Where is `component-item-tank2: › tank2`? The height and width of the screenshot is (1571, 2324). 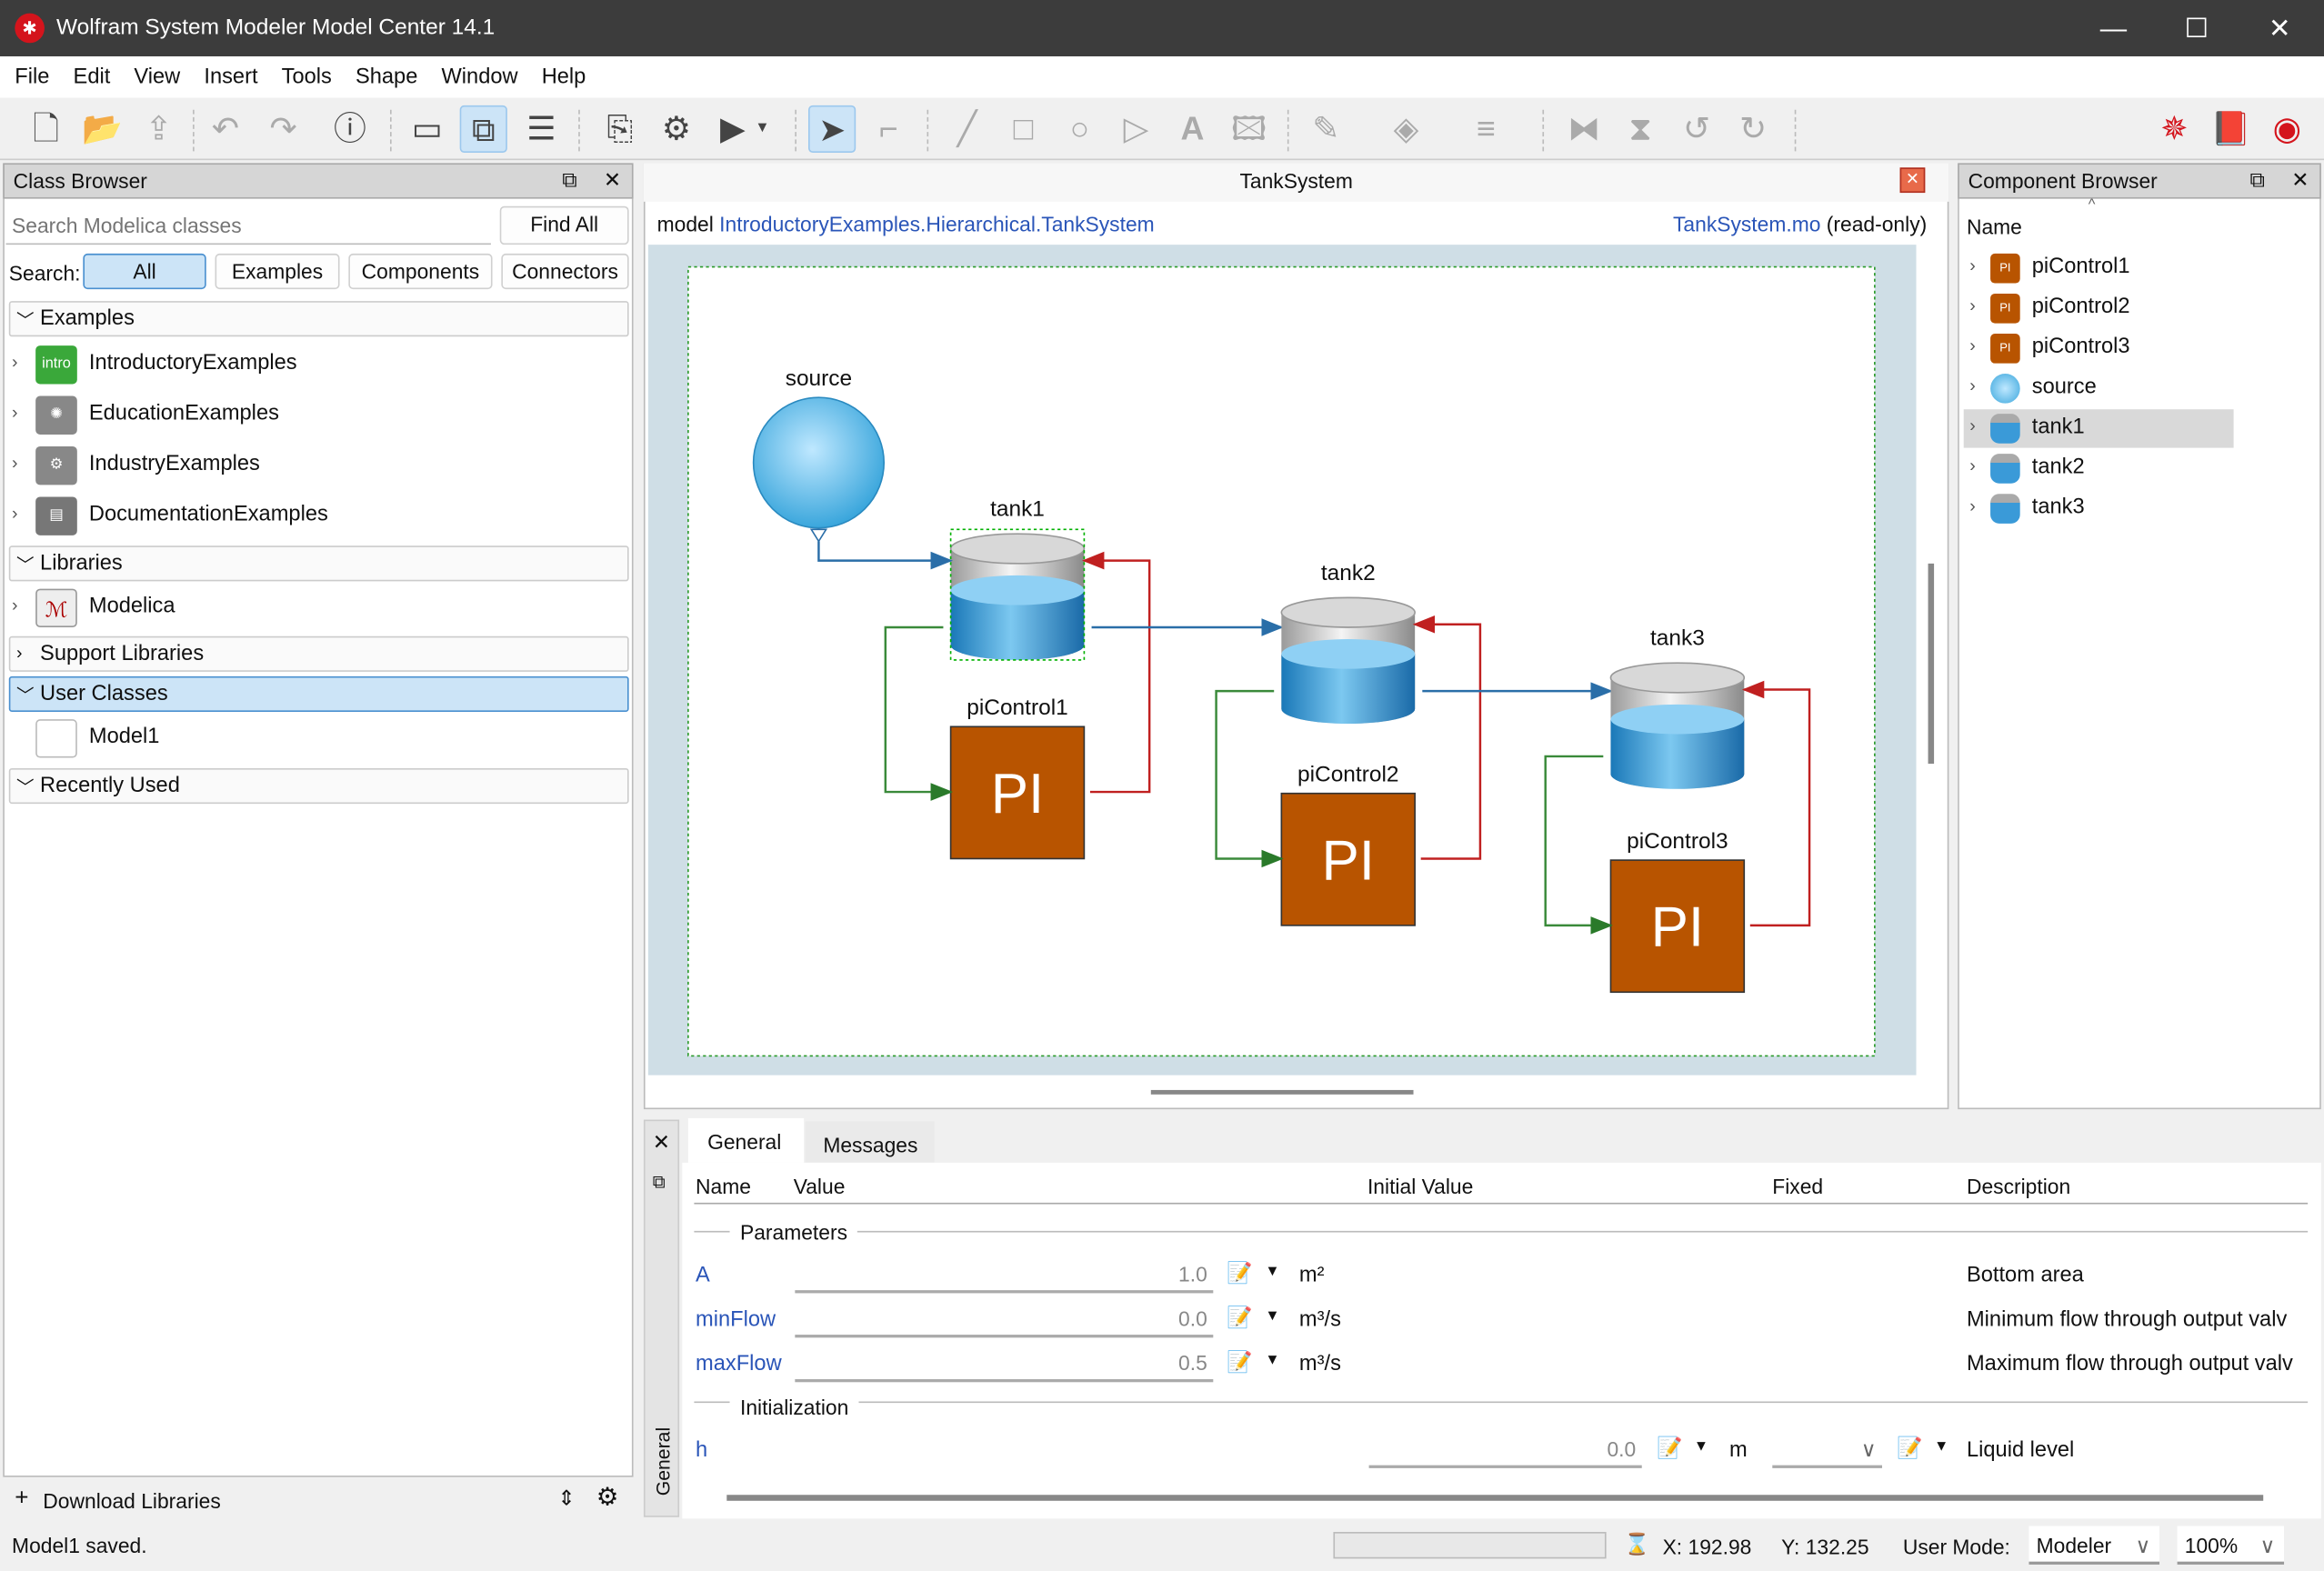
component-item-tank2: › tank2 is located at coordinates (2099, 468).